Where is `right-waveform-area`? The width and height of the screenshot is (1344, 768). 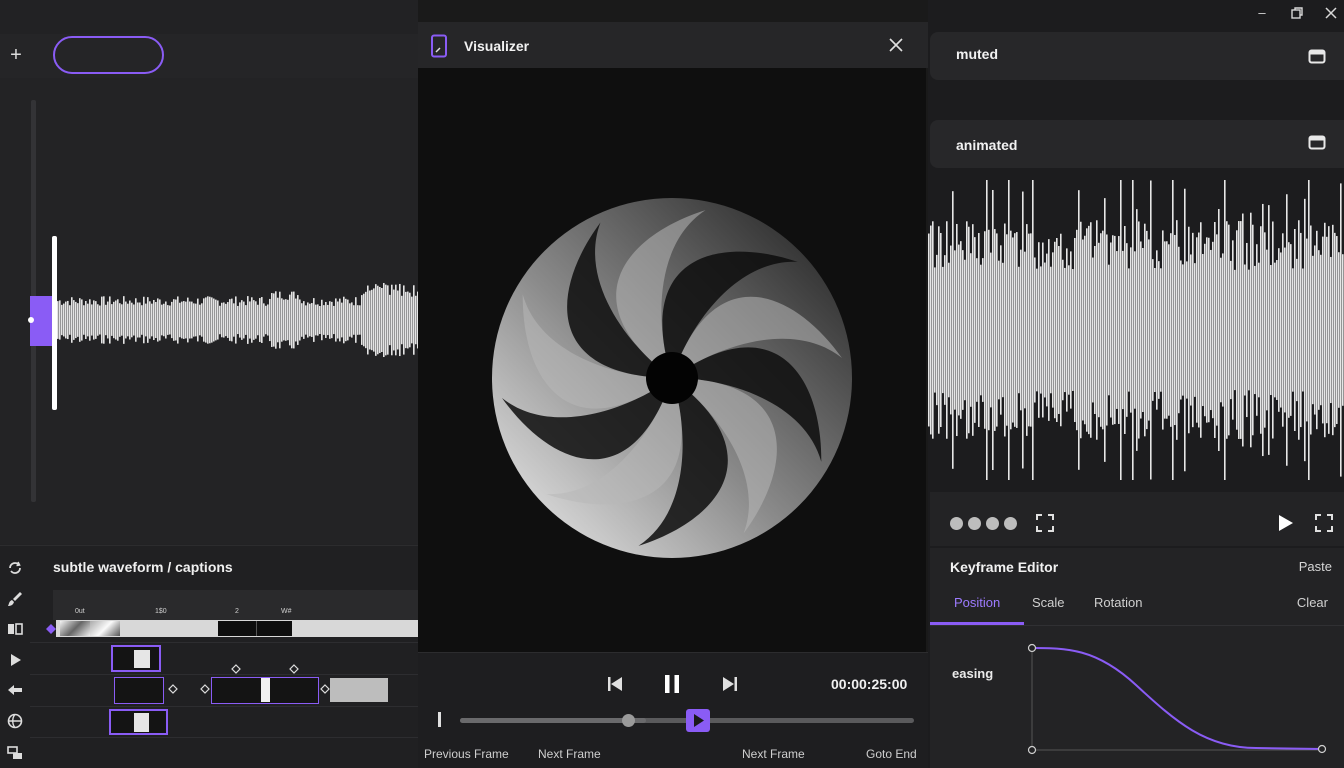
right-waveform-area is located at coordinates (1136, 330).